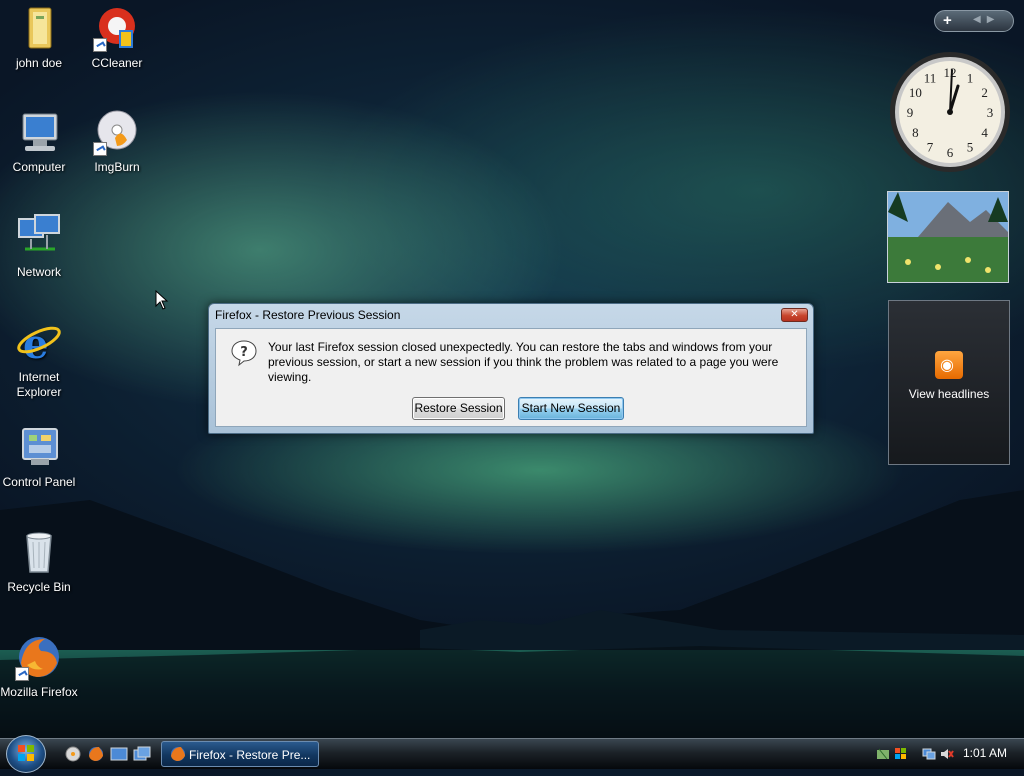 The image size is (1024, 776). Describe the element at coordinates (930, 147) in the screenshot. I see `clock-number: 7` at that location.